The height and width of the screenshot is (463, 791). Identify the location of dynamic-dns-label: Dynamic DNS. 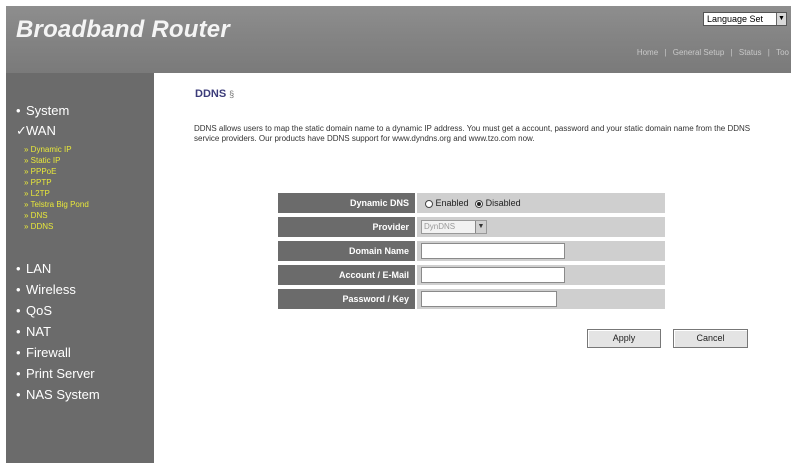
(346, 203).